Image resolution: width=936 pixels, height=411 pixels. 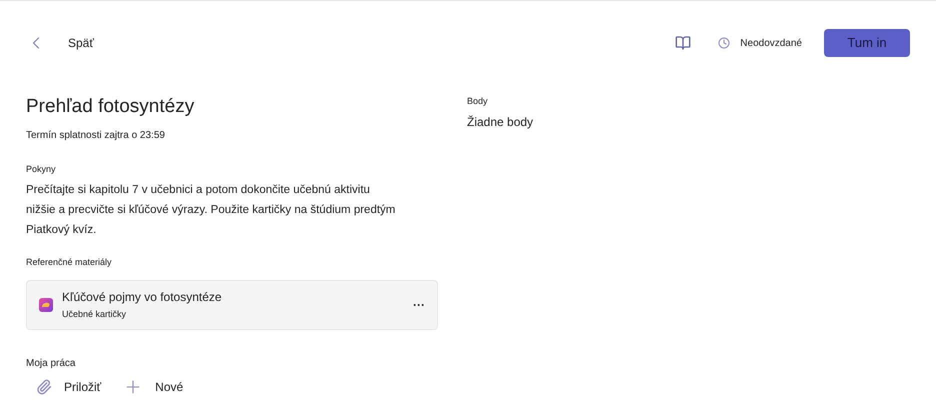 What do you see at coordinates (69, 387) in the screenshot?
I see `attach-button: Priložiť` at bounding box center [69, 387].